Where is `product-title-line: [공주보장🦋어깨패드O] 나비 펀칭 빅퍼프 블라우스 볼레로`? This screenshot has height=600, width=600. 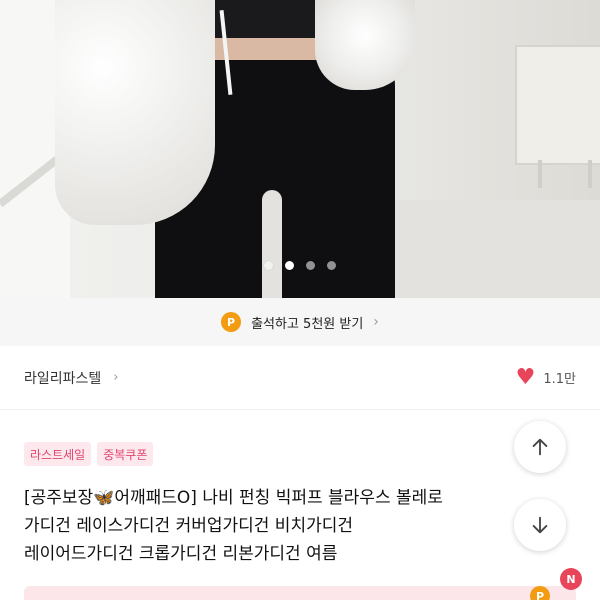
product-title-line: [공주보장🦋어깨패드O] 나비 펀칭 빅퍼프 블라우스 볼레로 is located at coordinates (233, 498).